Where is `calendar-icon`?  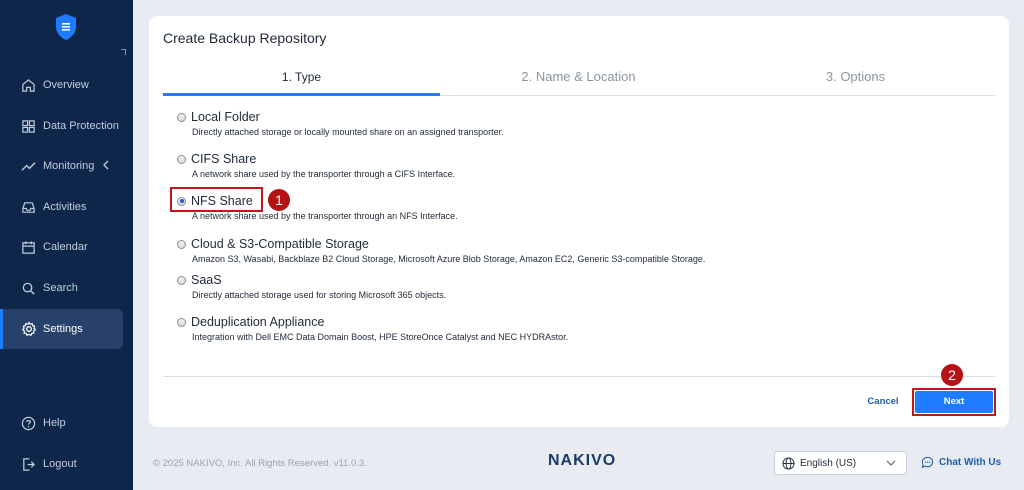
calendar-icon is located at coordinates (28, 247).